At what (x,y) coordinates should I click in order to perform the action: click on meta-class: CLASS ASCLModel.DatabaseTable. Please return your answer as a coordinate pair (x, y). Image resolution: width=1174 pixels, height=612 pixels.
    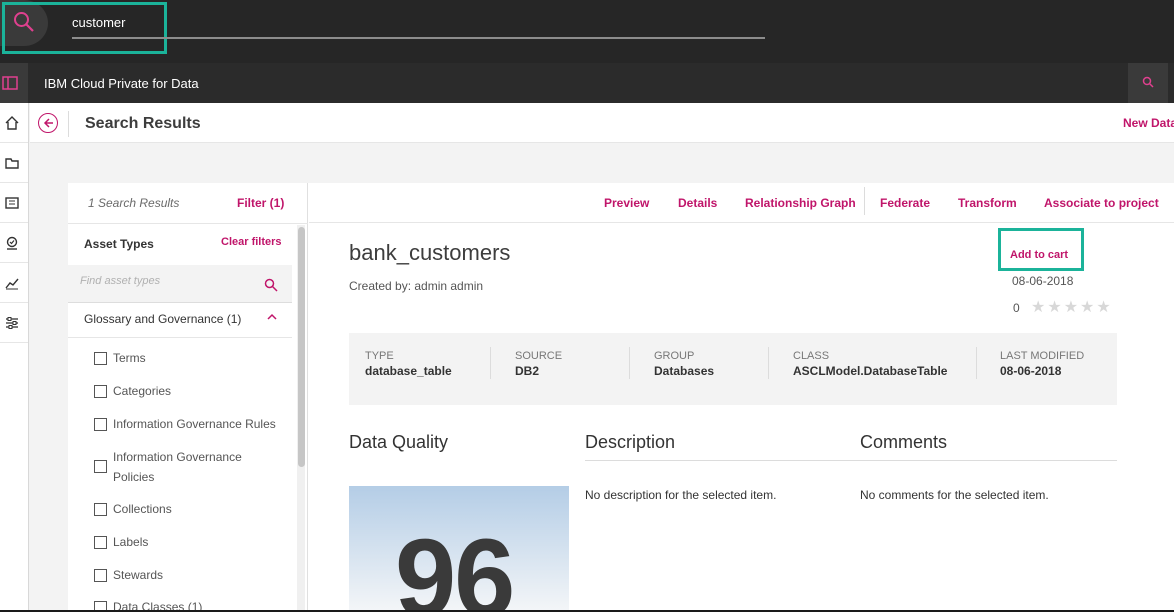
    Looking at the image, I should click on (870, 364).